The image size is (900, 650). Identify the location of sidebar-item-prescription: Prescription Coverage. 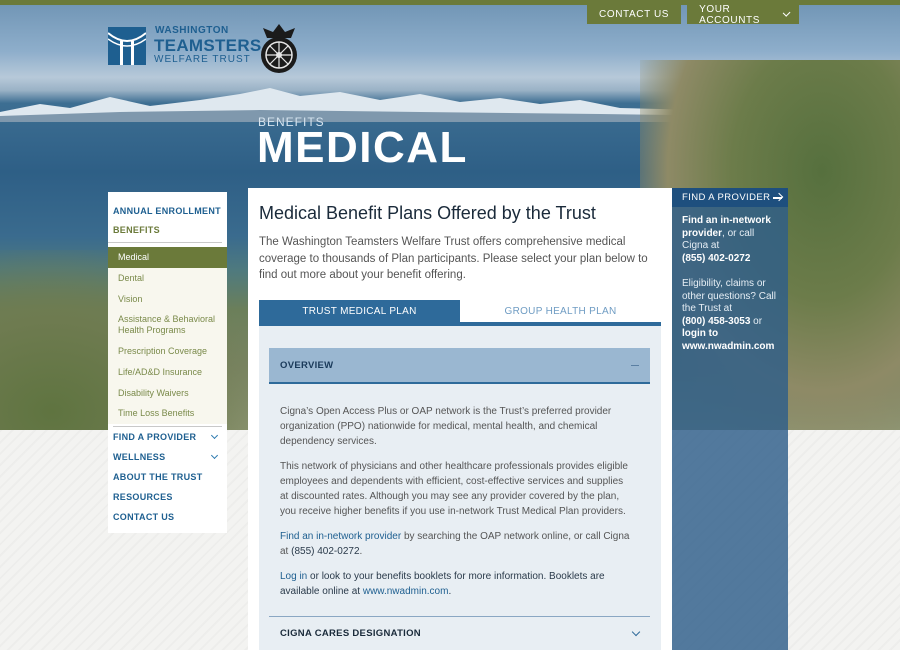
(167, 351).